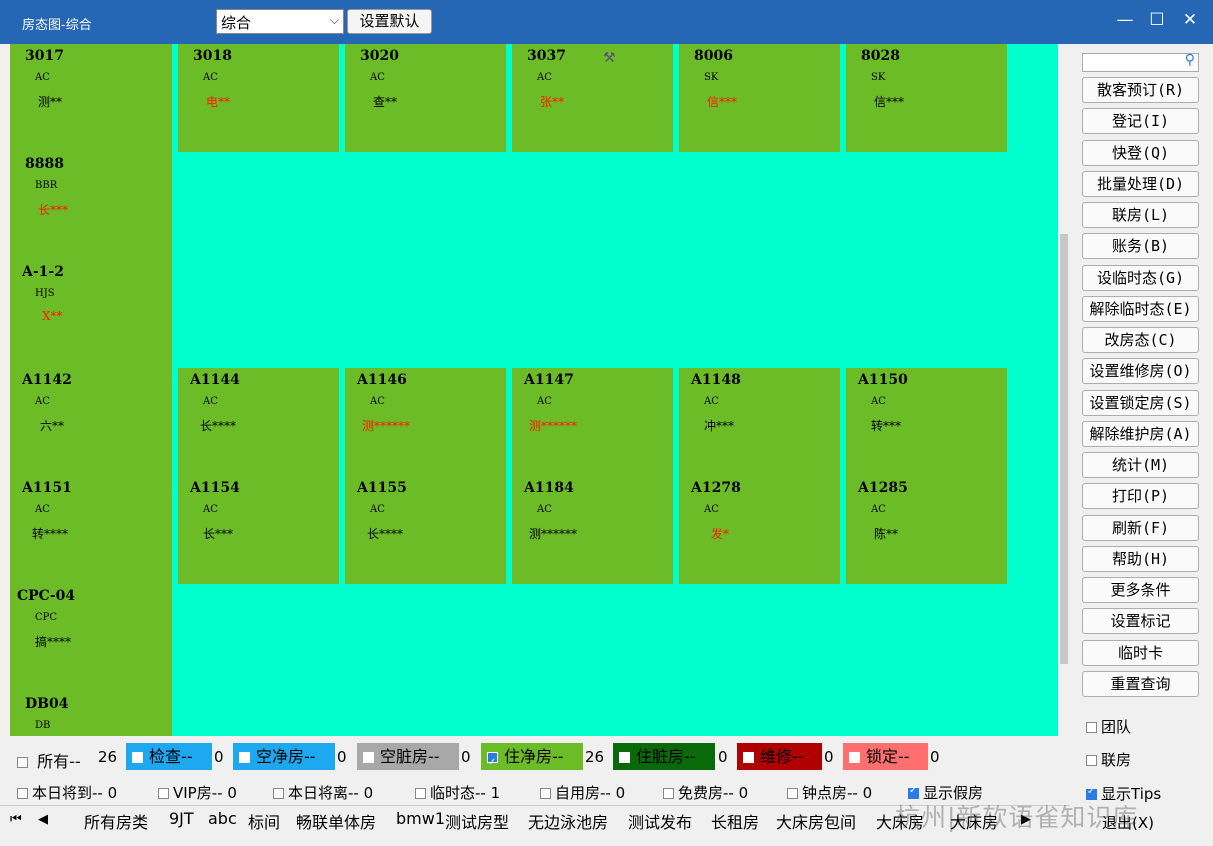 The height and width of the screenshot is (846, 1213). What do you see at coordinates (816, 821) in the screenshot?
I see `tab-king-suite: 大床房包间` at bounding box center [816, 821].